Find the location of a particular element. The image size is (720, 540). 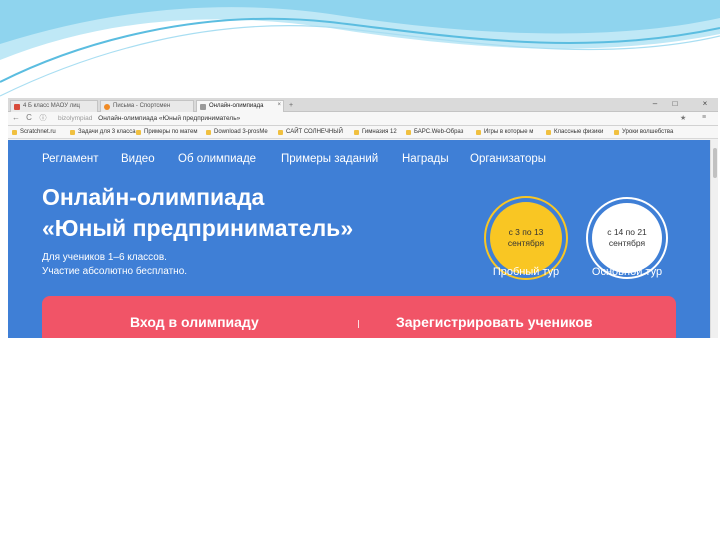

bookmark-item: Гимназия 12 is located at coordinates (375, 132).